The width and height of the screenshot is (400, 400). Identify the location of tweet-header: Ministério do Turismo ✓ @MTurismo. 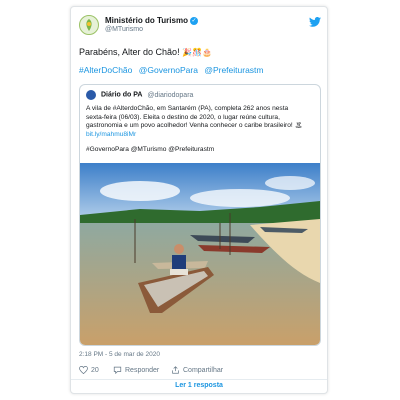
(200, 26).